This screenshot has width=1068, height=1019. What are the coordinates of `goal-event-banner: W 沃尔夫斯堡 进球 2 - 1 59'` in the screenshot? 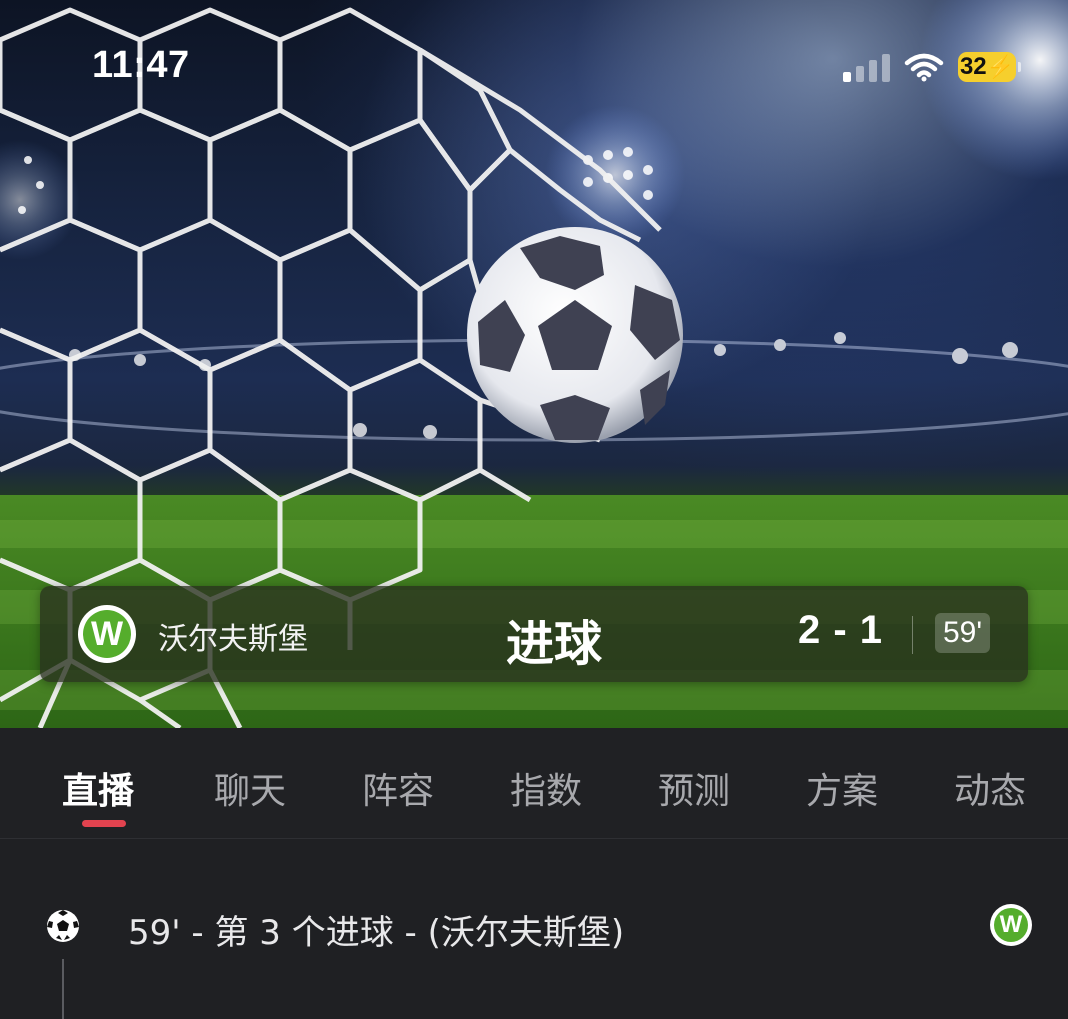 It's located at (534, 634).